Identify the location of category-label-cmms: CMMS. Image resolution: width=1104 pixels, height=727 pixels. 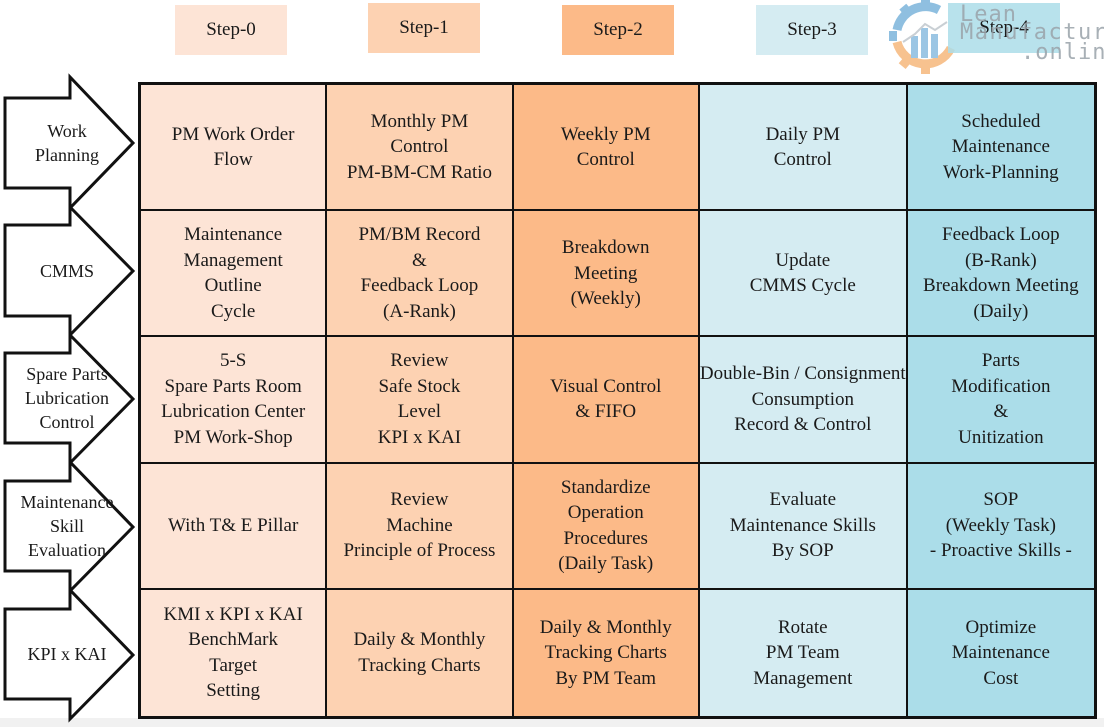
(67, 270).